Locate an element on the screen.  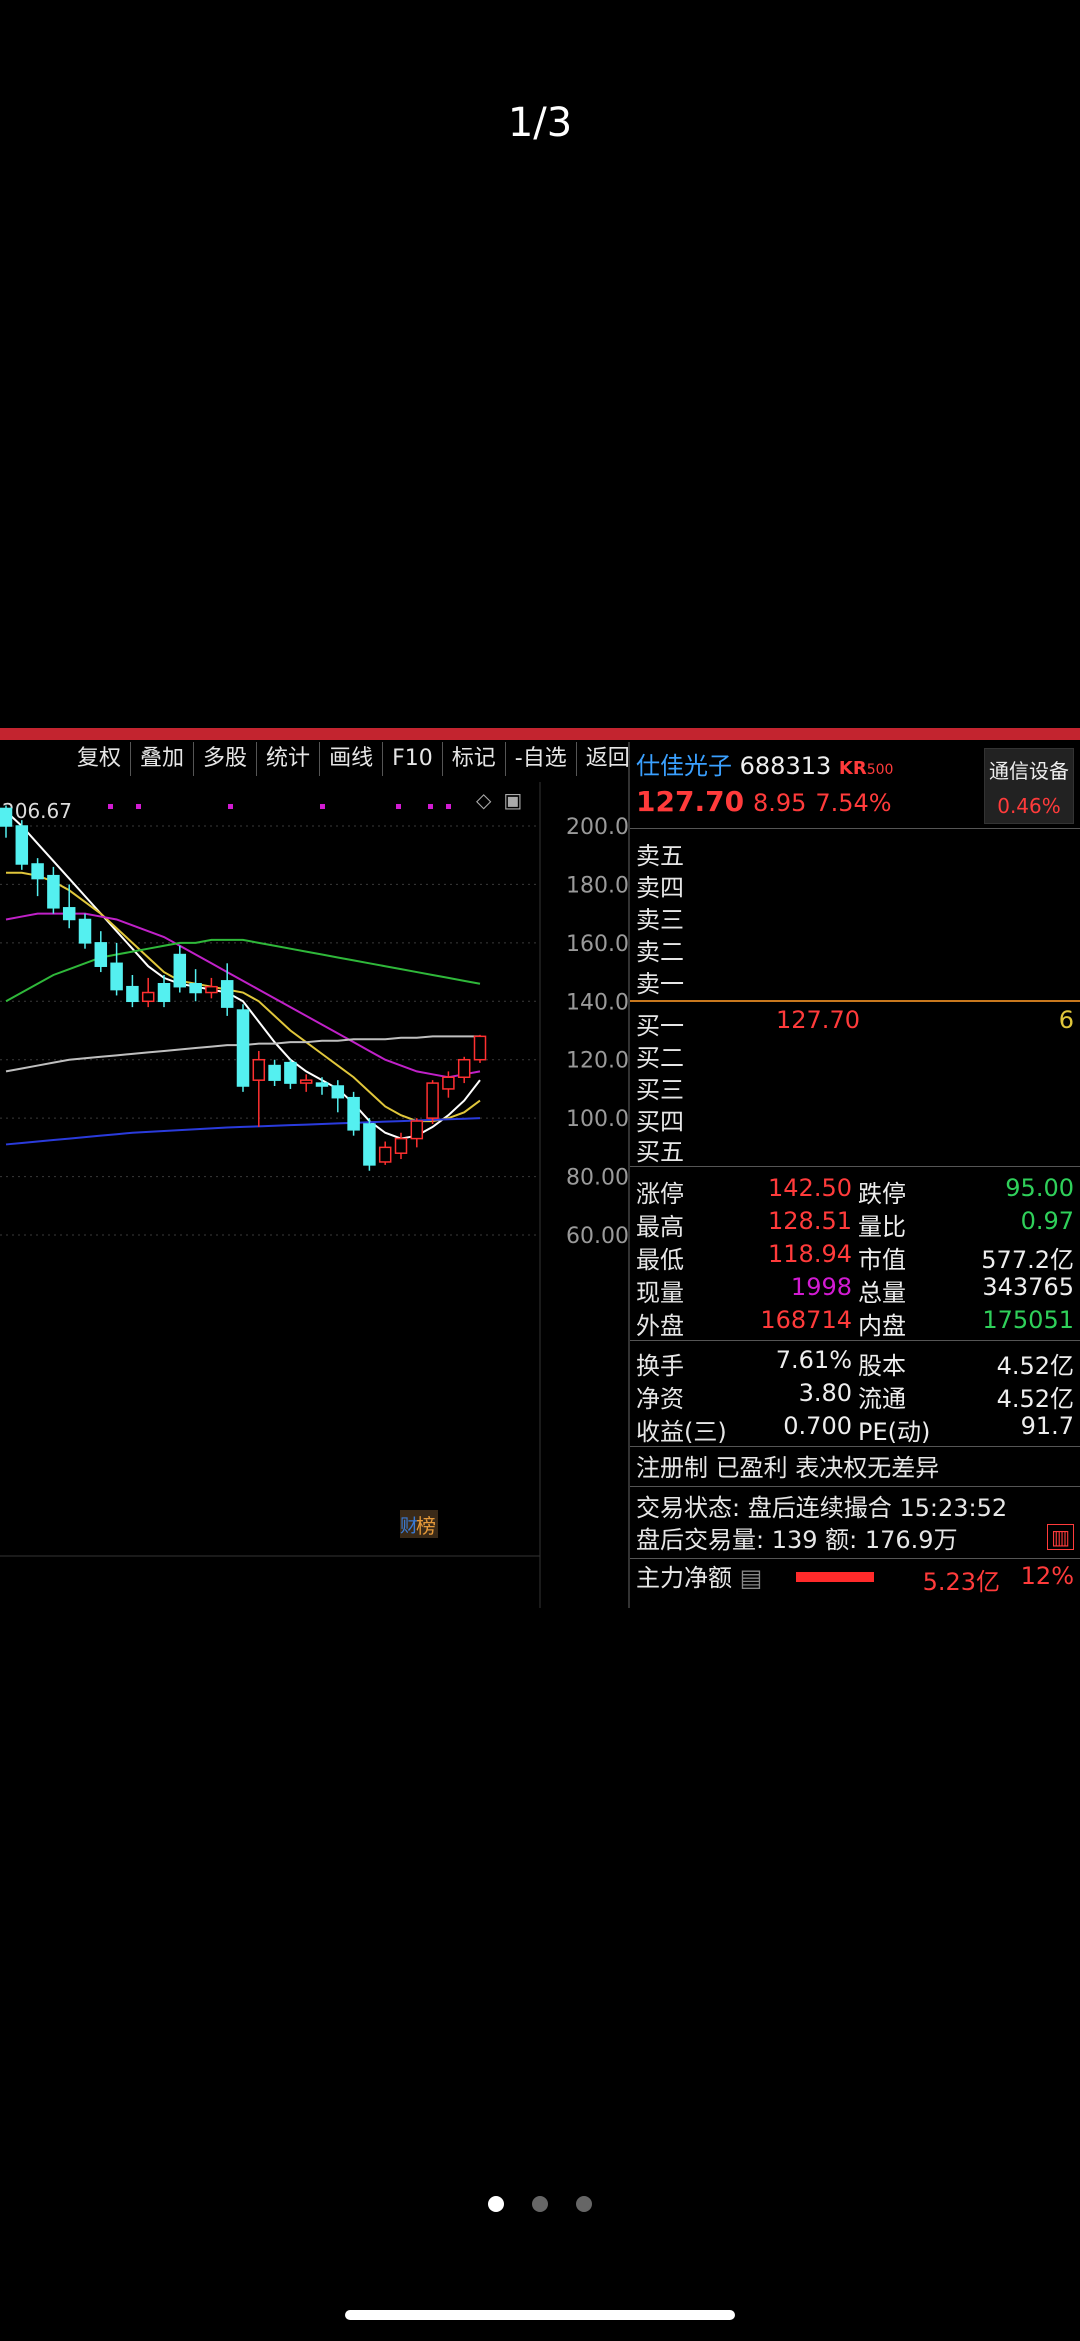
y-tick-label: 120.0 is located at coordinates (597, 1061).